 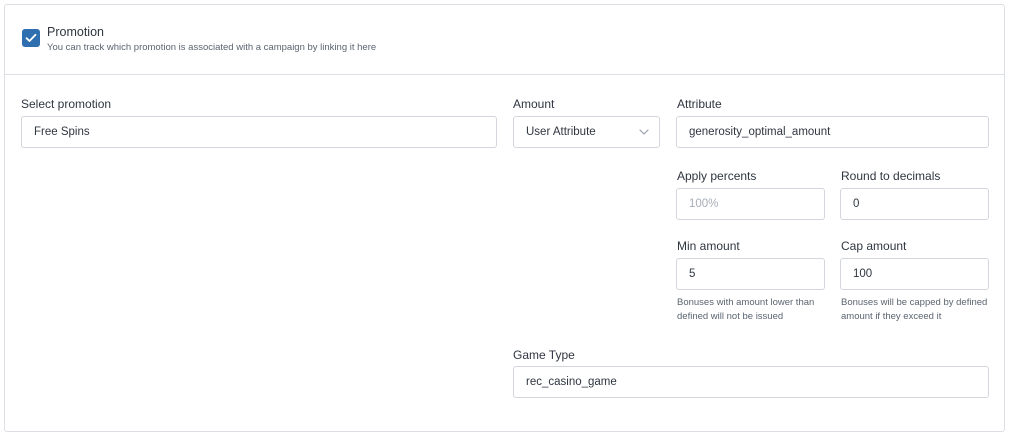 I want to click on cap-amount-input, so click(x=914, y=274).